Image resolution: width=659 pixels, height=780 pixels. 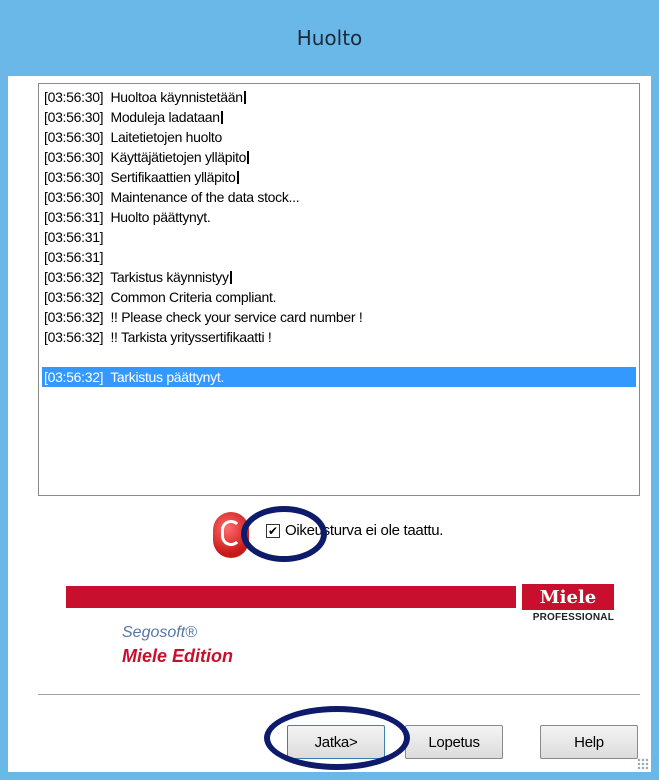 I want to click on log-row: [03:56:32] Tarkistus käynnistyy, so click(x=339, y=277).